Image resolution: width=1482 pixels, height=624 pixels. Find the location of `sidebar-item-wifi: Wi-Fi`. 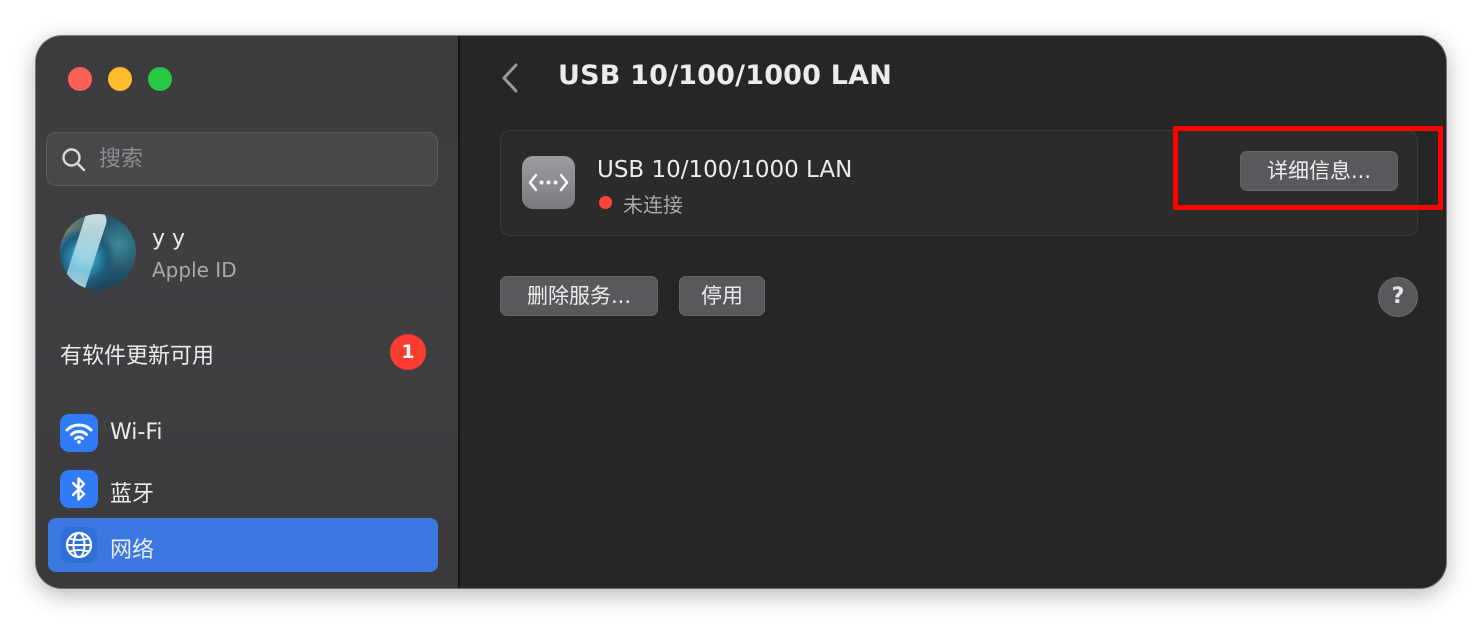

sidebar-item-wifi: Wi-Fi is located at coordinates (243, 433).